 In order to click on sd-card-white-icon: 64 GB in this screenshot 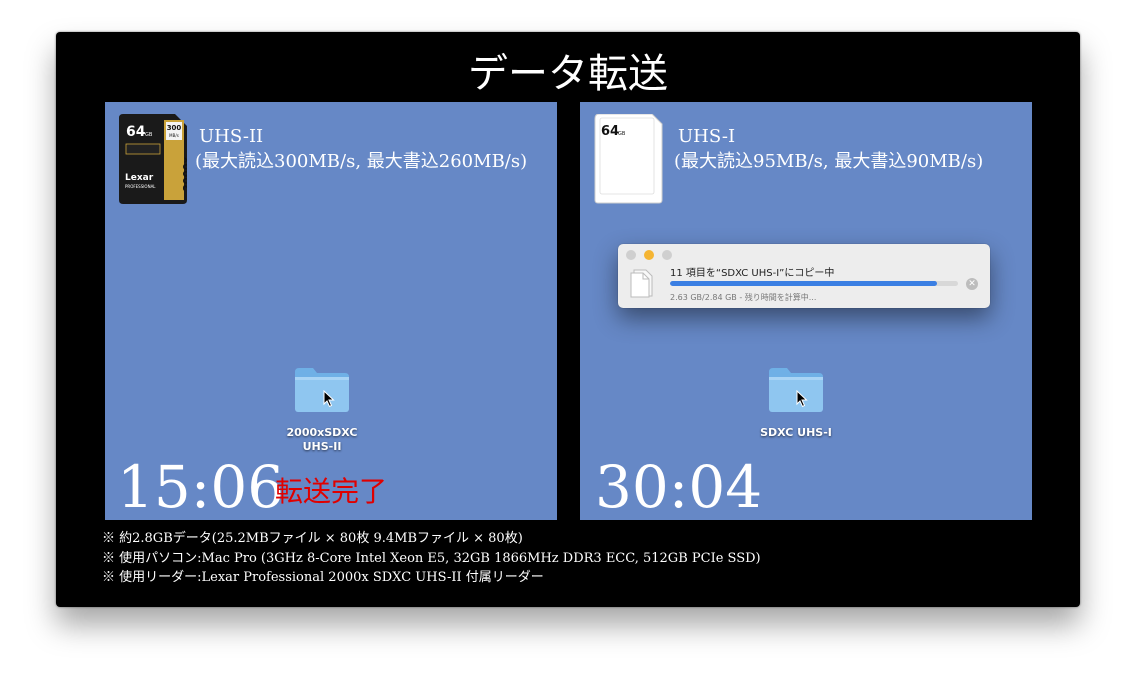, I will do `click(628, 159)`.